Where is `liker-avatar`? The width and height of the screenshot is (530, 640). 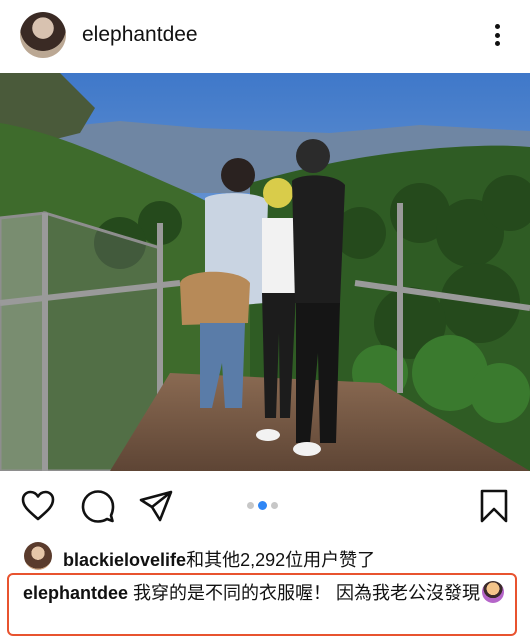 liker-avatar is located at coordinates (38, 556).